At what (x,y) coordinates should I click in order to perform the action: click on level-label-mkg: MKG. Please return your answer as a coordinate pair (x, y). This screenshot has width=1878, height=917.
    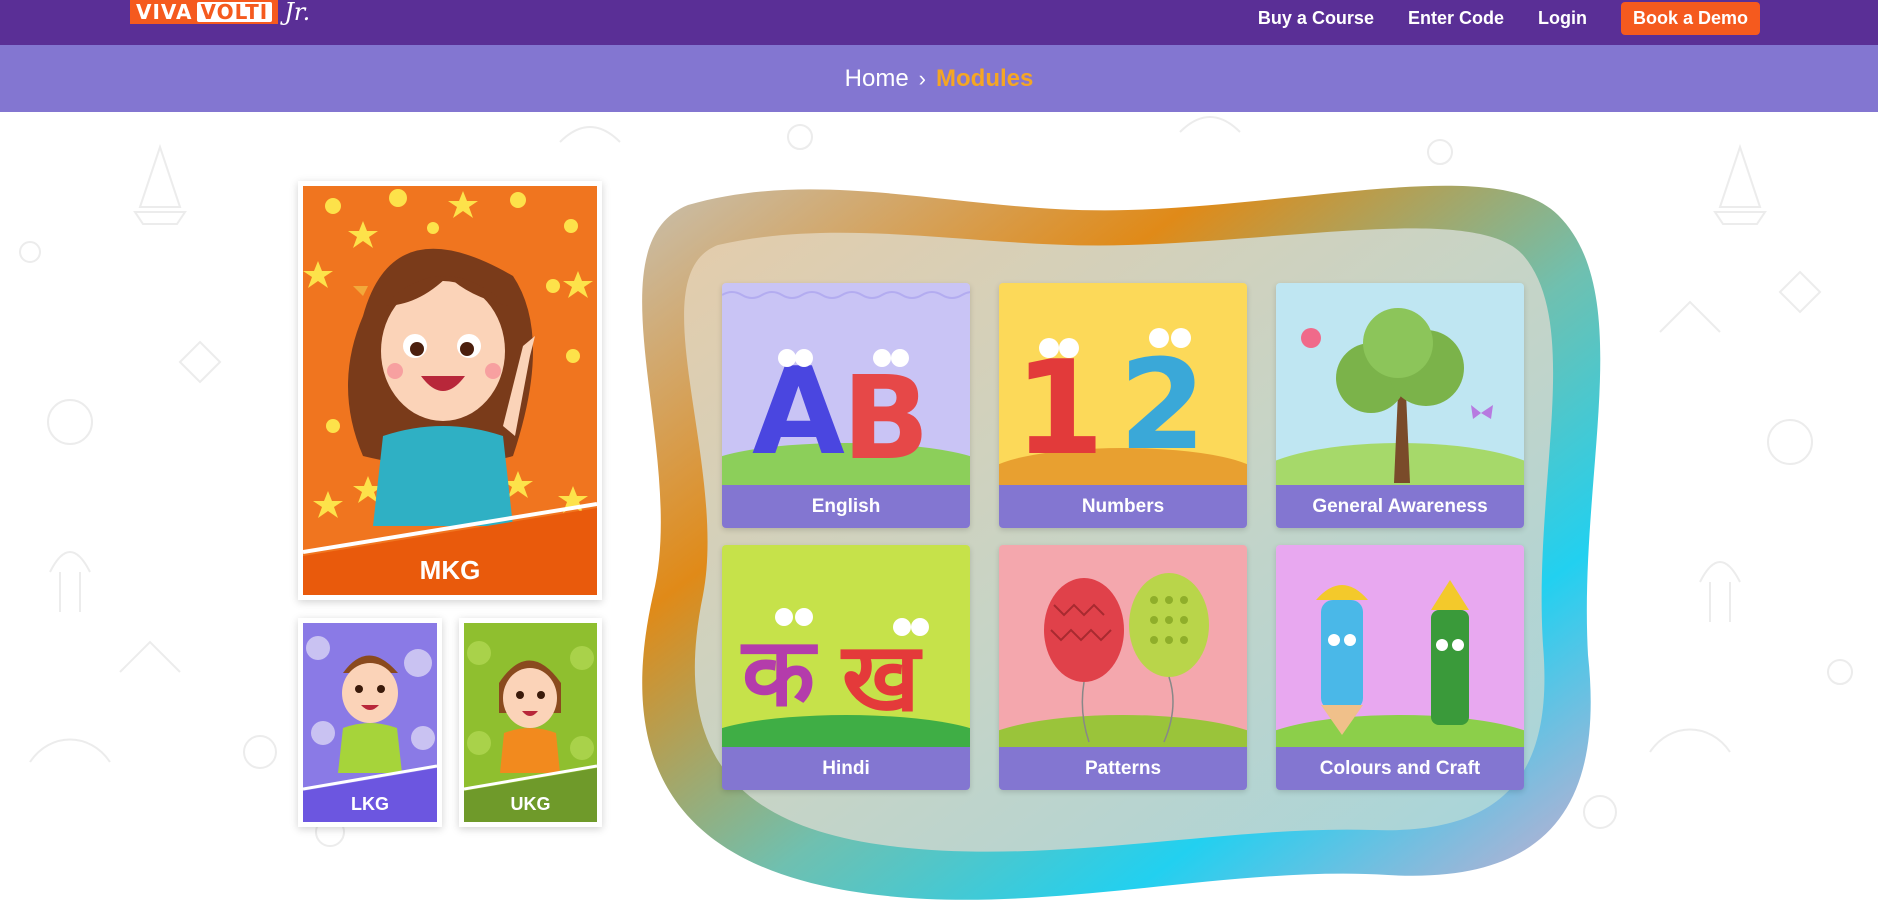
    Looking at the image, I should click on (450, 570).